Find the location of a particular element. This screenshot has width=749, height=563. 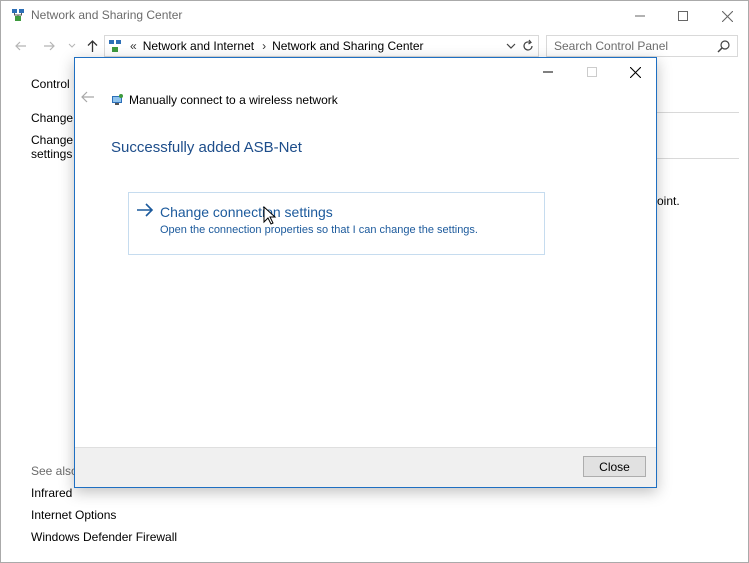

success-message: Successfully added ASB-Net is located at coordinates (206, 147).